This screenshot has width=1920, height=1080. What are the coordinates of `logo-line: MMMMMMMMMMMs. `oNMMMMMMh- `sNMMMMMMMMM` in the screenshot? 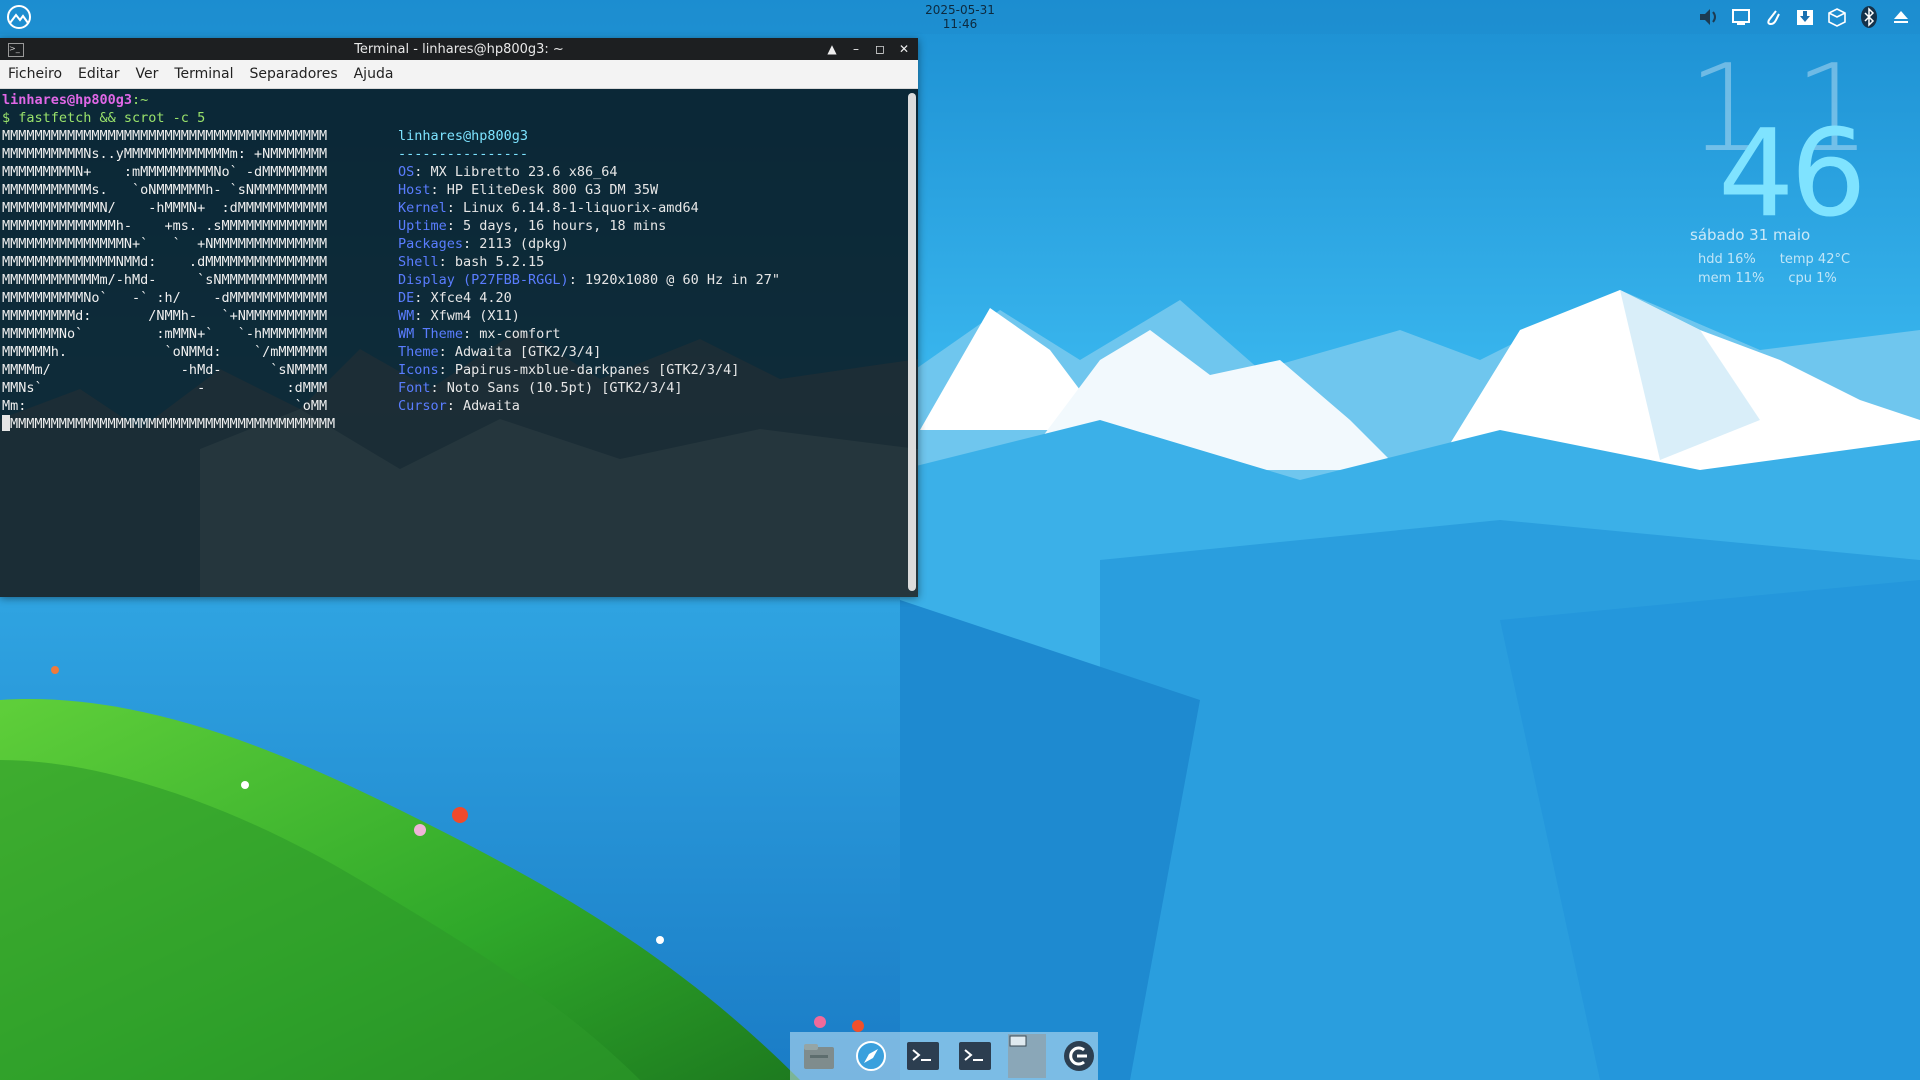 It's located at (165, 190).